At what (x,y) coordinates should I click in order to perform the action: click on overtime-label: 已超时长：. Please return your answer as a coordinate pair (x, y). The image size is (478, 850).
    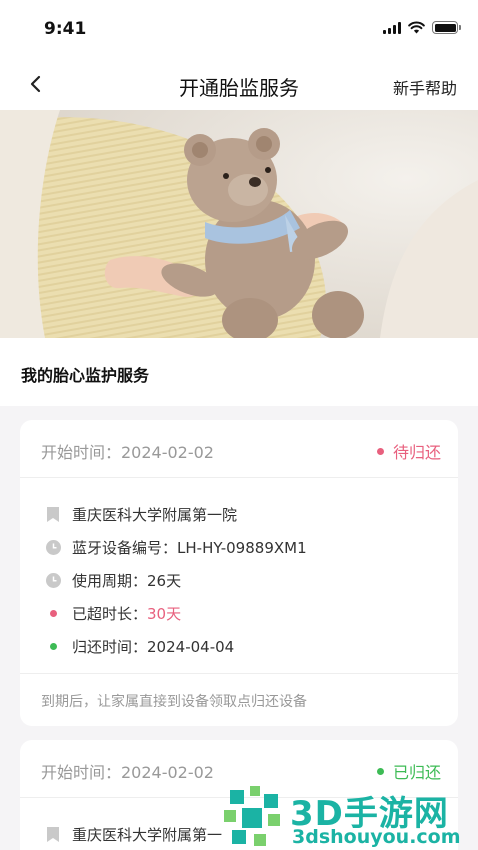
    Looking at the image, I should click on (110, 614).